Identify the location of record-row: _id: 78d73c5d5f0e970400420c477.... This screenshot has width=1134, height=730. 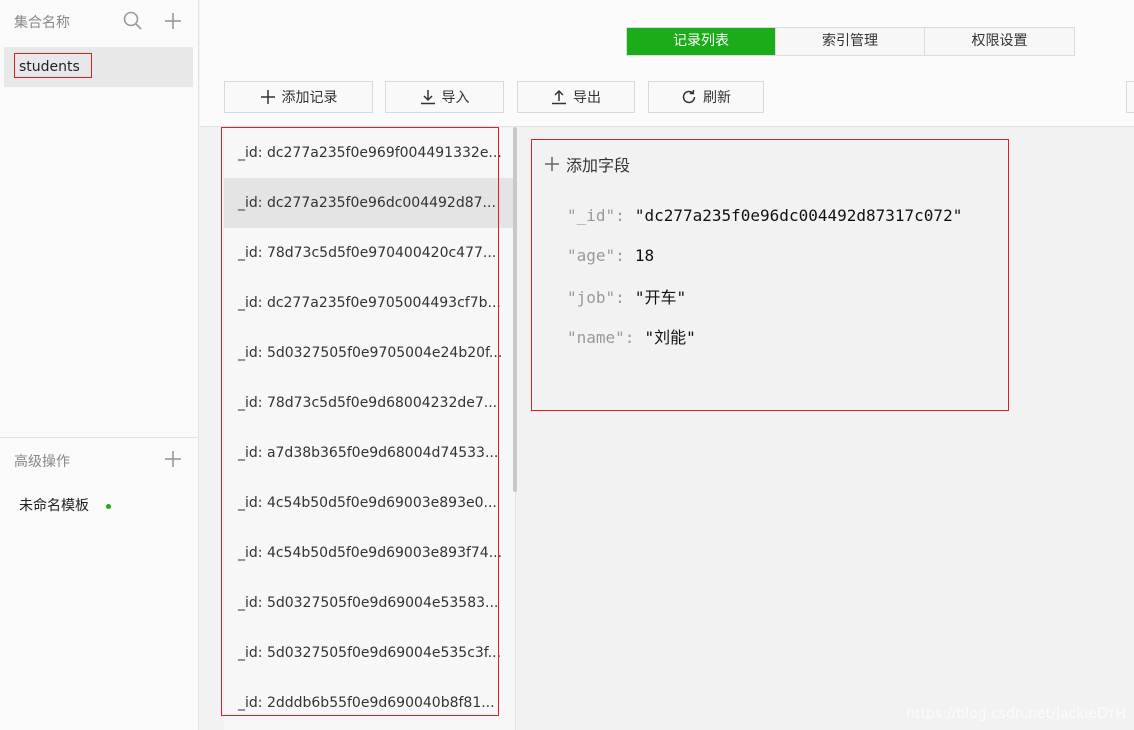
(368, 253).